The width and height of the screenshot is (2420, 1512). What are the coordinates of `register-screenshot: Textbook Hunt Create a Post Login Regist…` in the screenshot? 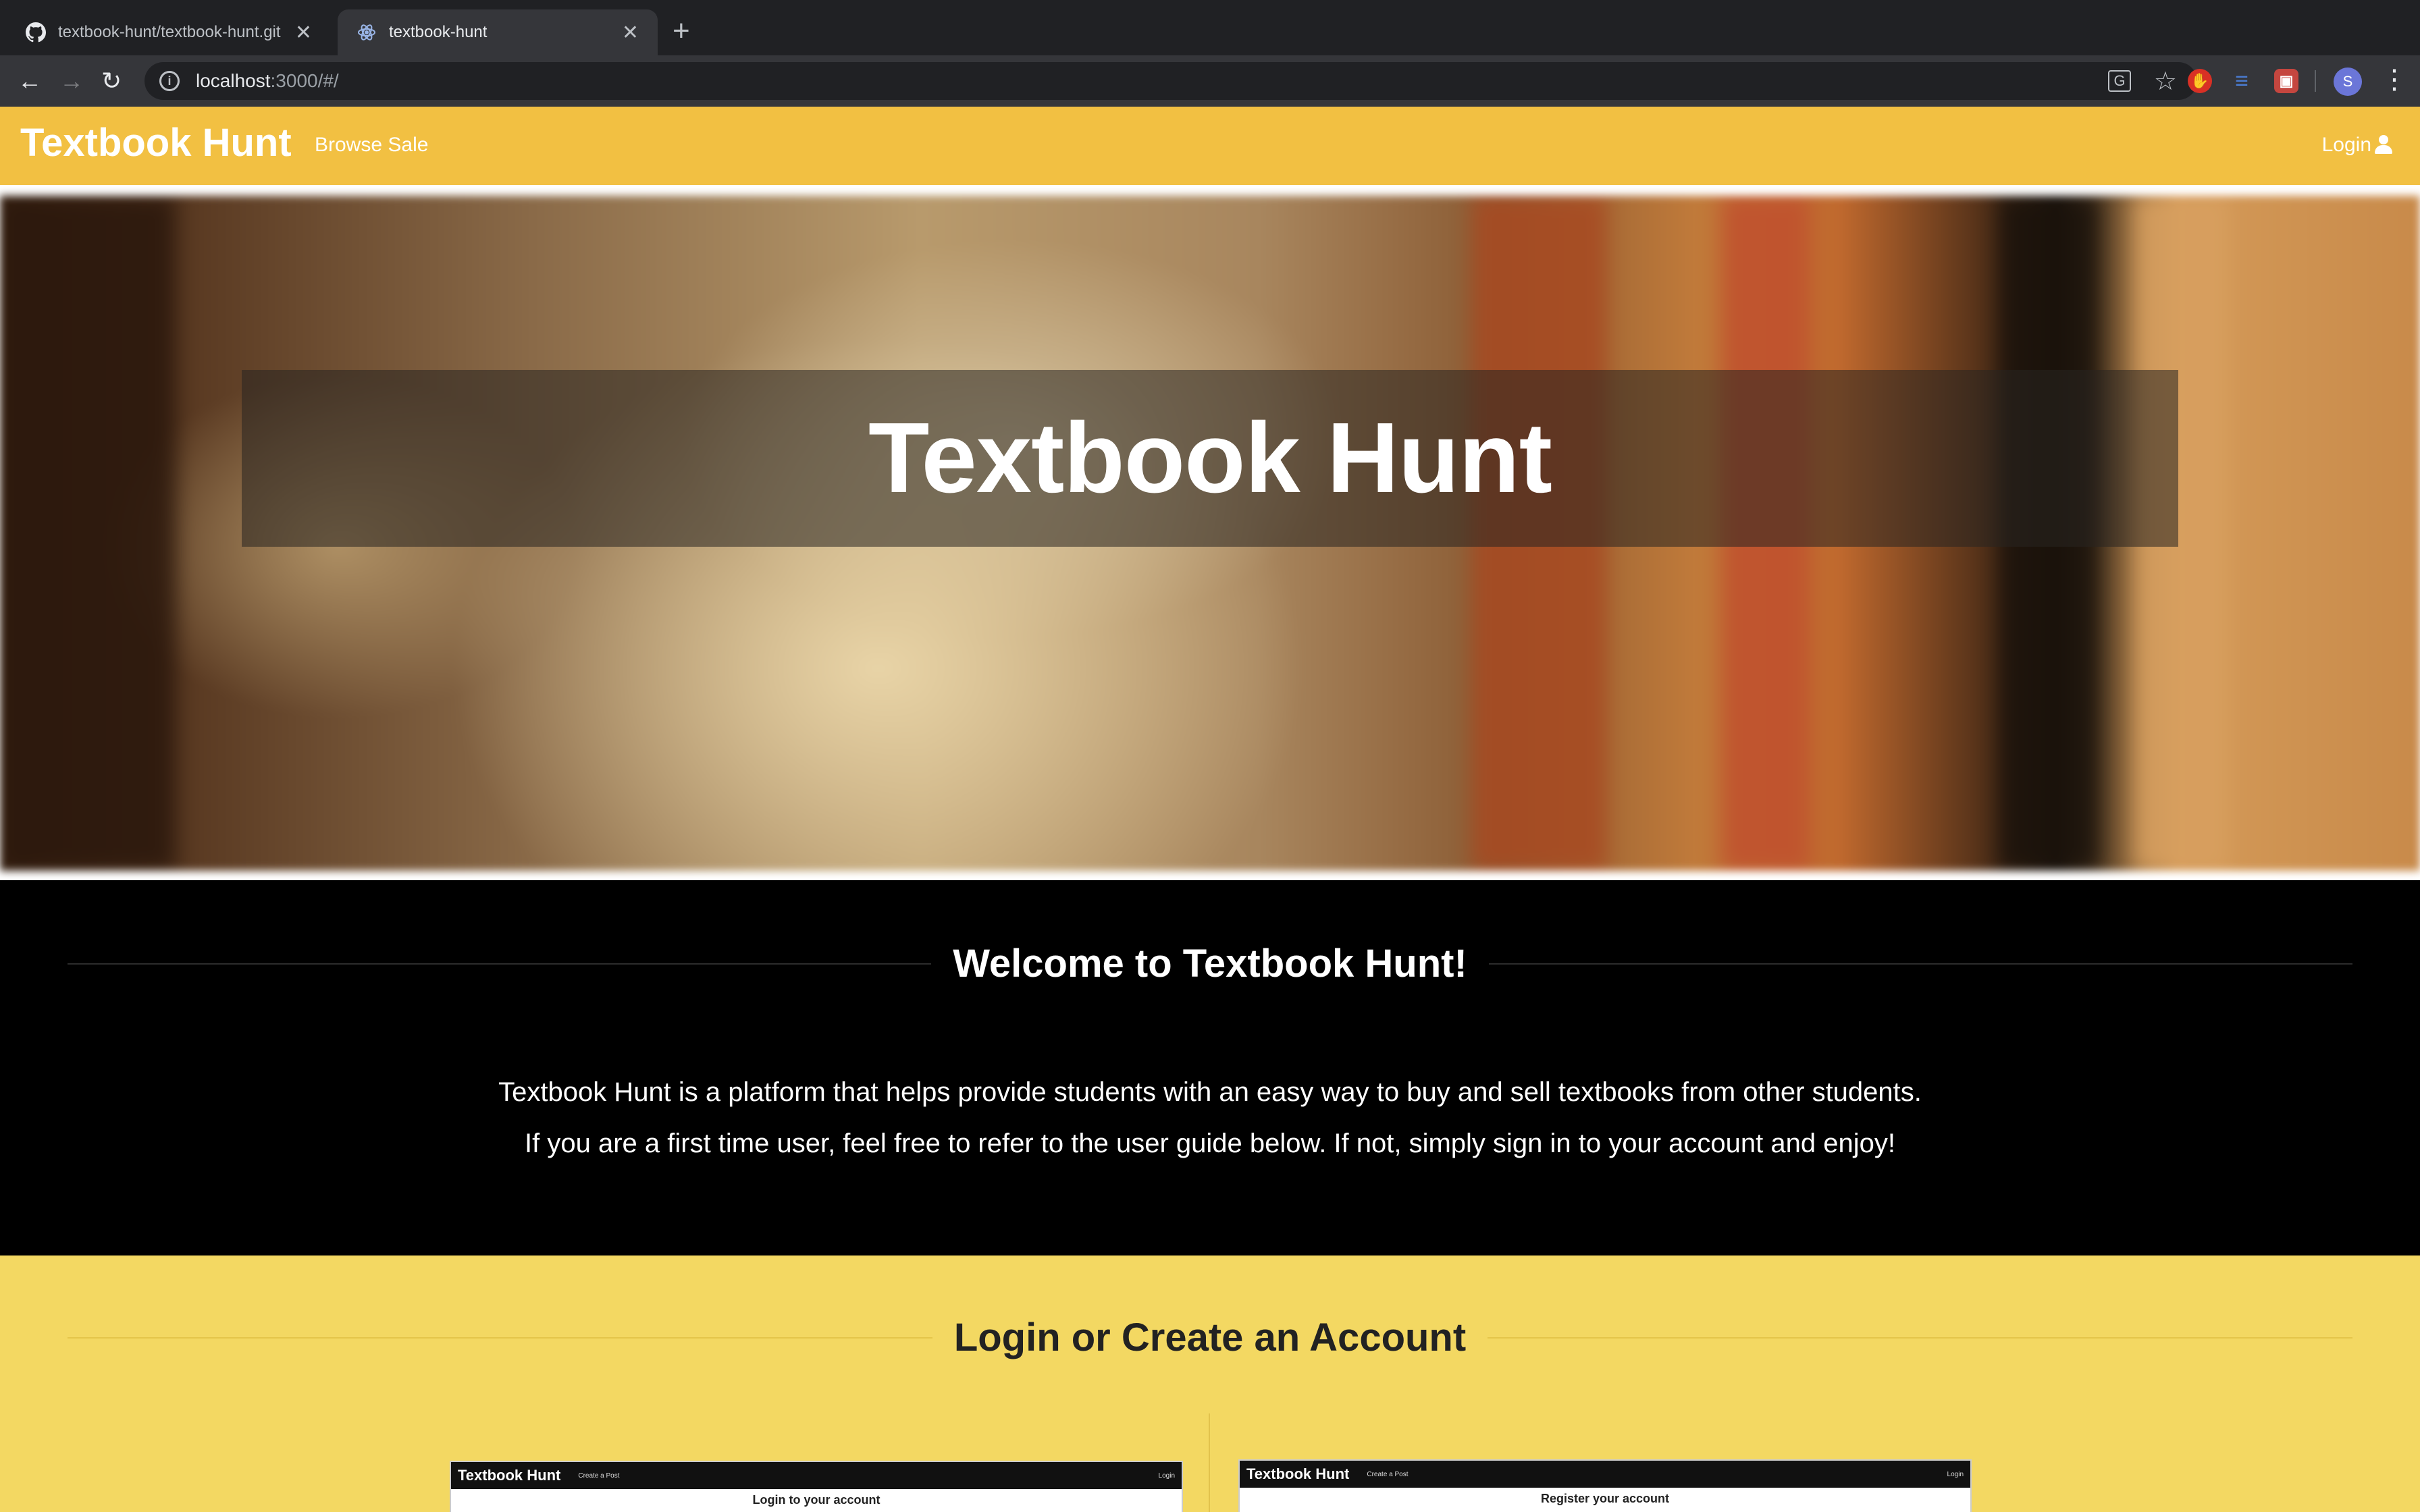 It's located at (1605, 1485).